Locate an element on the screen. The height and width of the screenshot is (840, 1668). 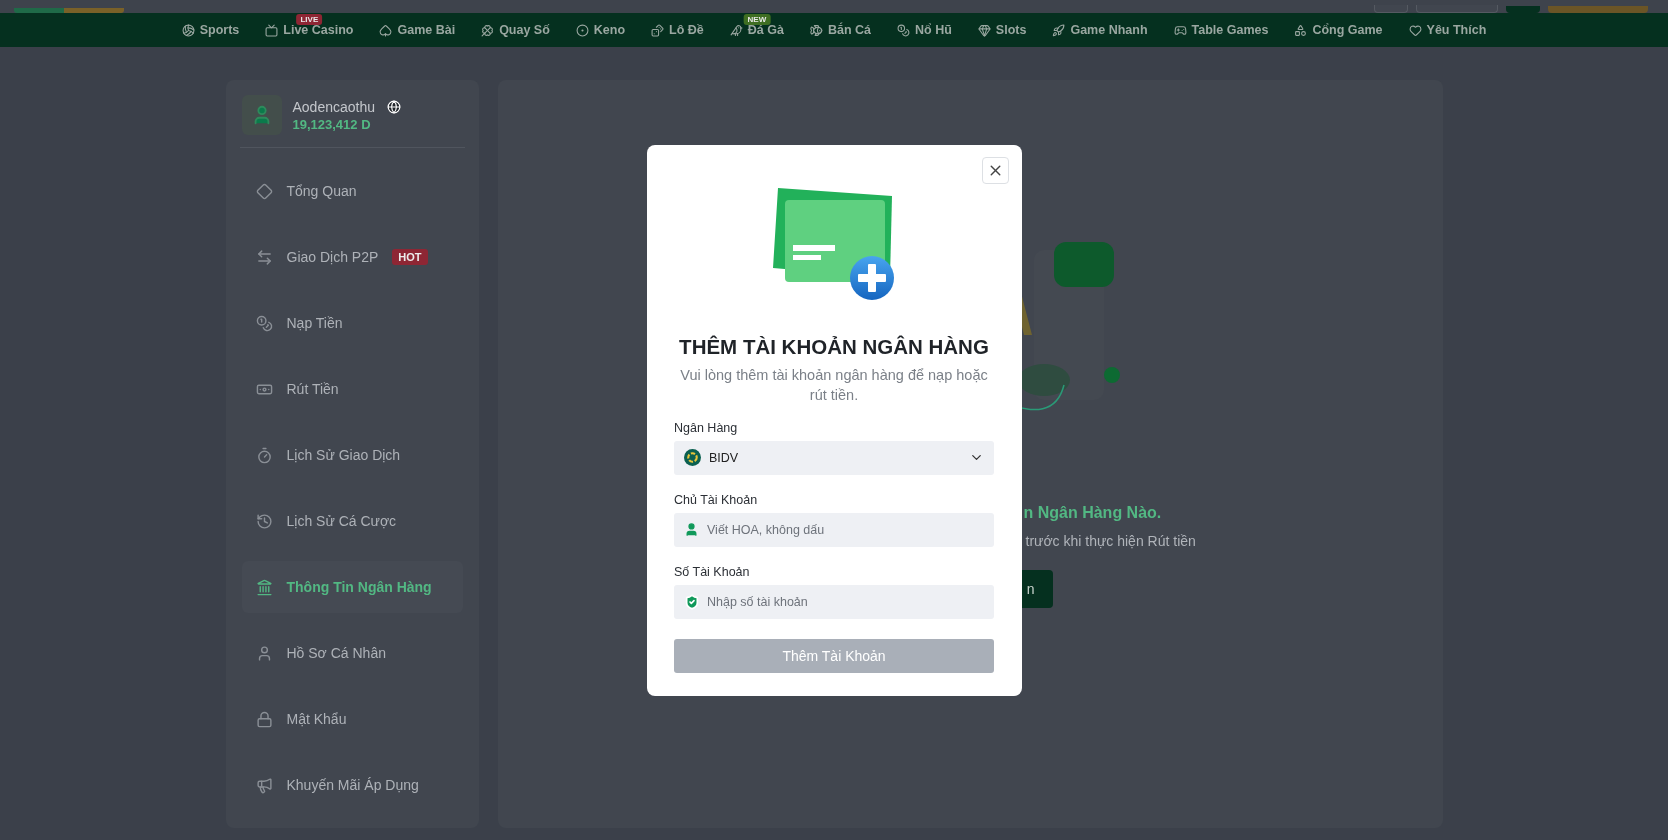
username: Aodencaothu is located at coordinates (334, 106).